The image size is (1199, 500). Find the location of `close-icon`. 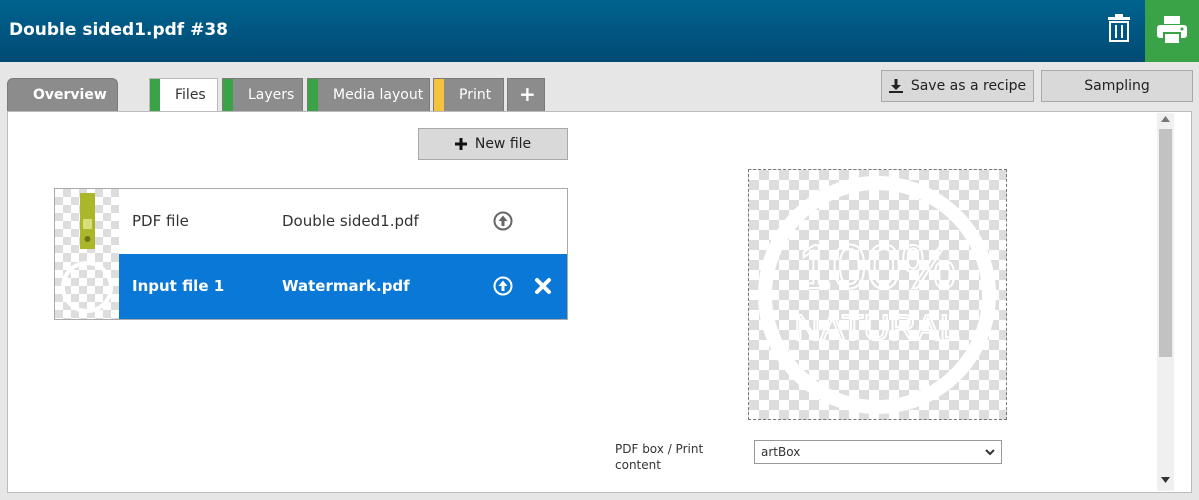

close-icon is located at coordinates (543, 286).